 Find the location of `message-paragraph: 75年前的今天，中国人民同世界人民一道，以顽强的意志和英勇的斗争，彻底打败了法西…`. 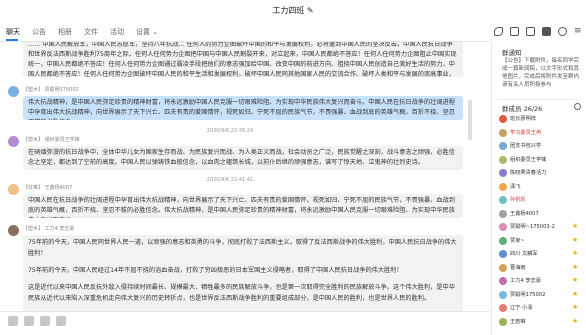

message-paragraph: 75年前的今天，中国人民同世界人民一道，以顽强的意志和英勇的斗争，彻底打败了法西… is located at coordinates (242, 248).